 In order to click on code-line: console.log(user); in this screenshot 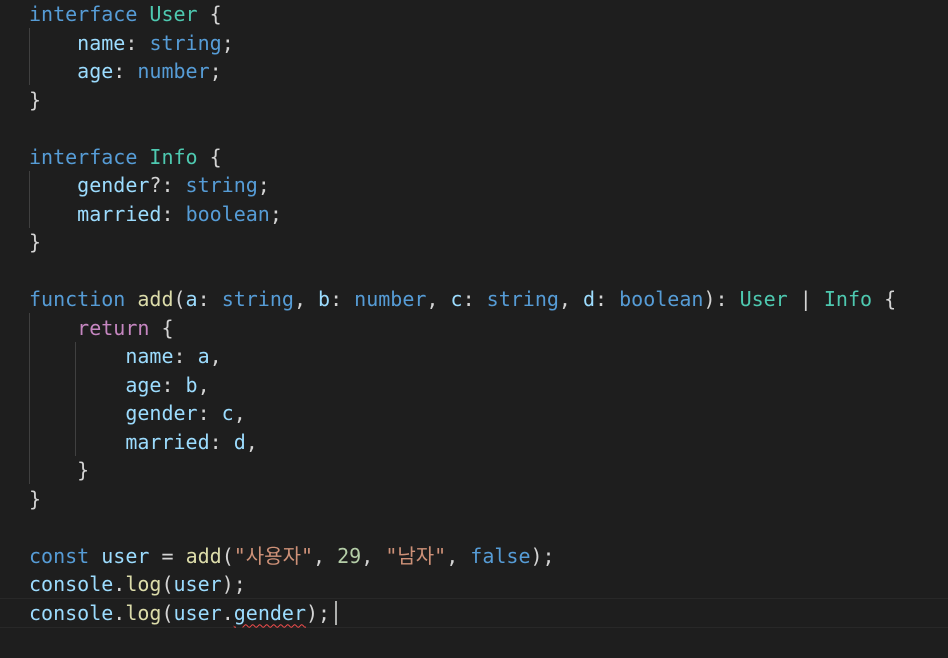, I will do `click(488, 584)`.